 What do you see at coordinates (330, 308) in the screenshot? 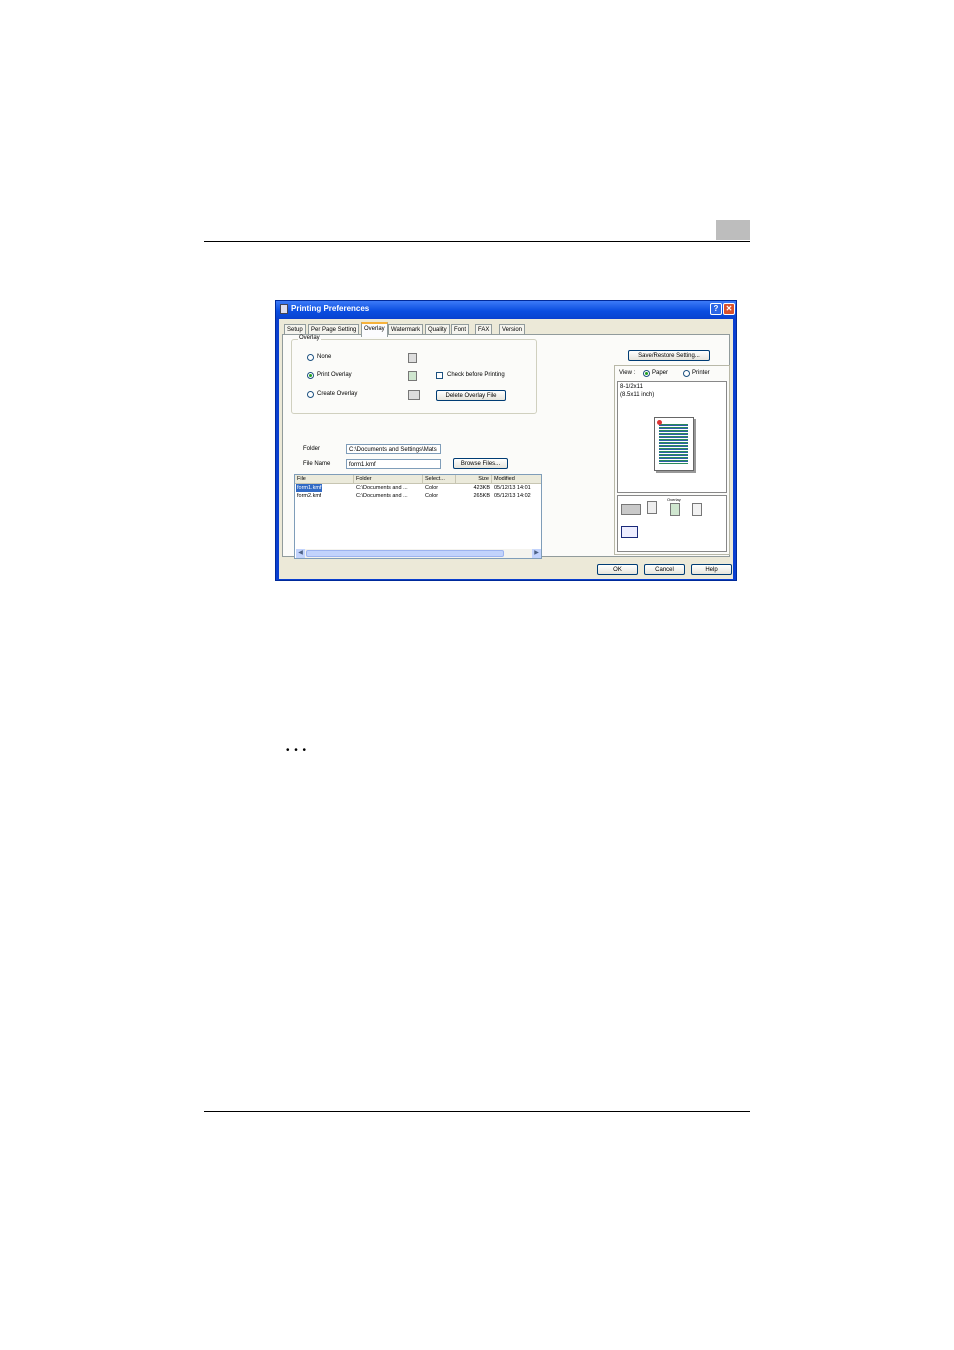
I see `dialog-title: Printing Preferences` at bounding box center [330, 308].